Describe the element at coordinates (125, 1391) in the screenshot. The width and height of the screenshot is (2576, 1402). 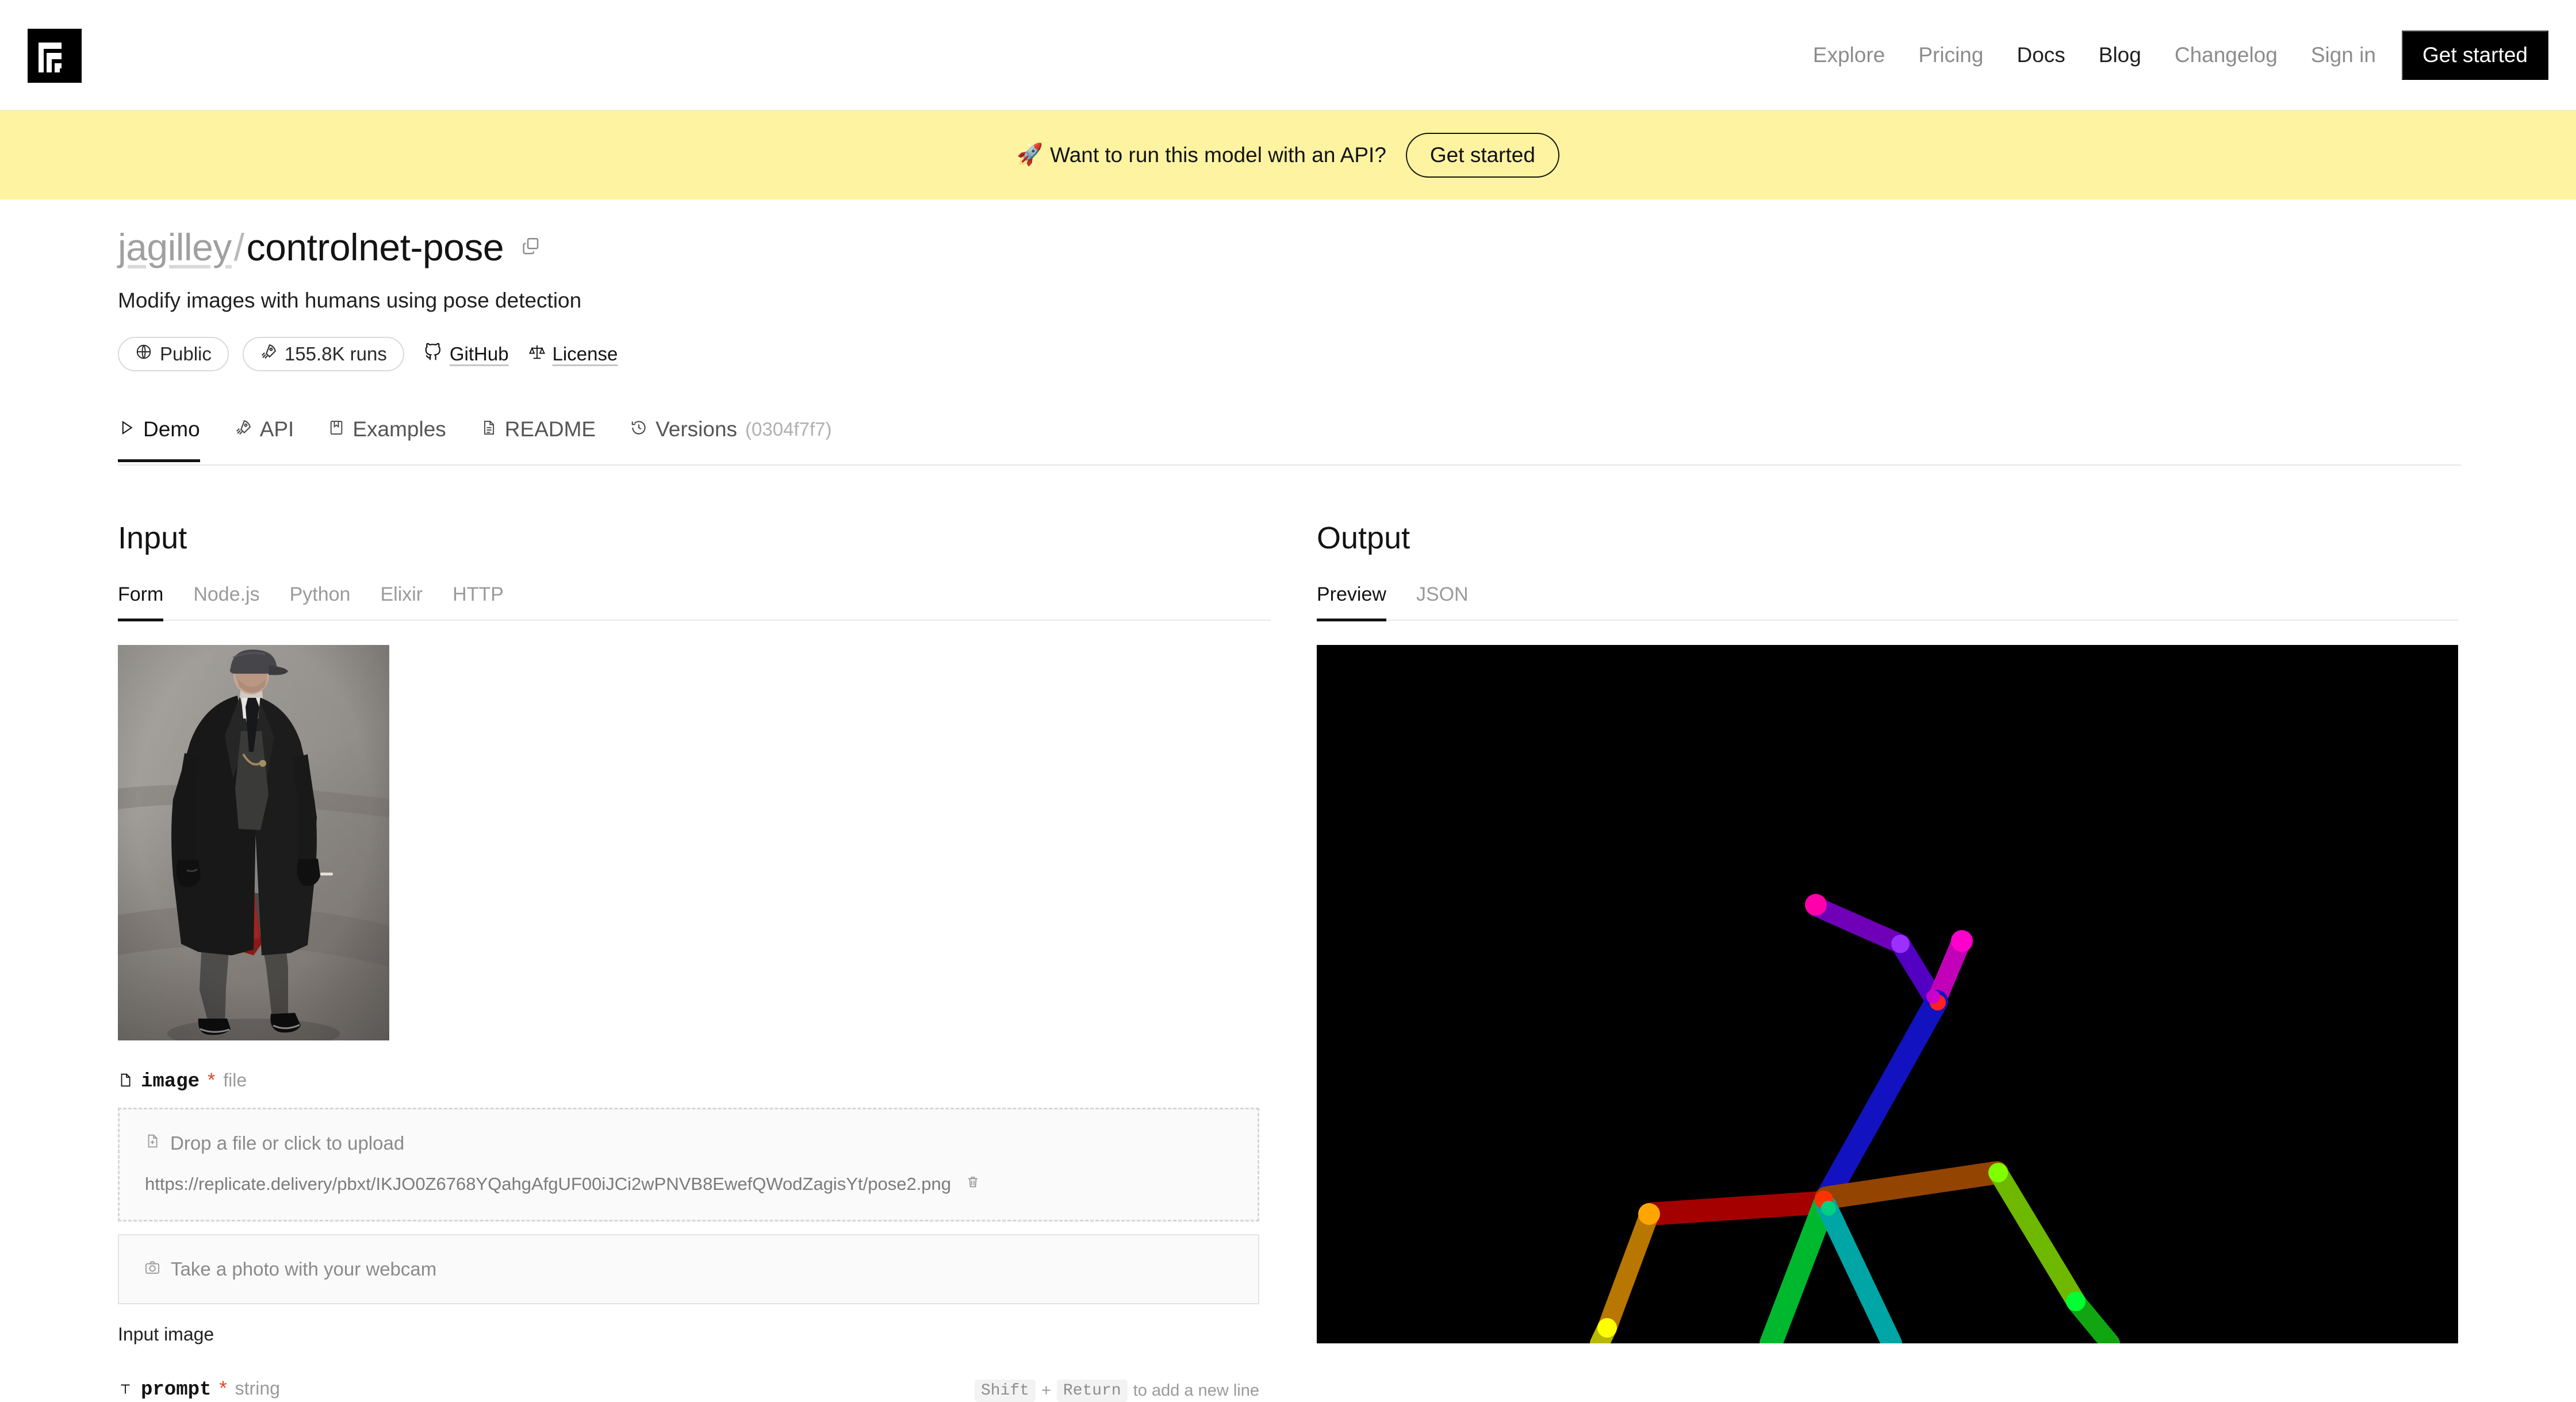
I see `text-icon` at that location.